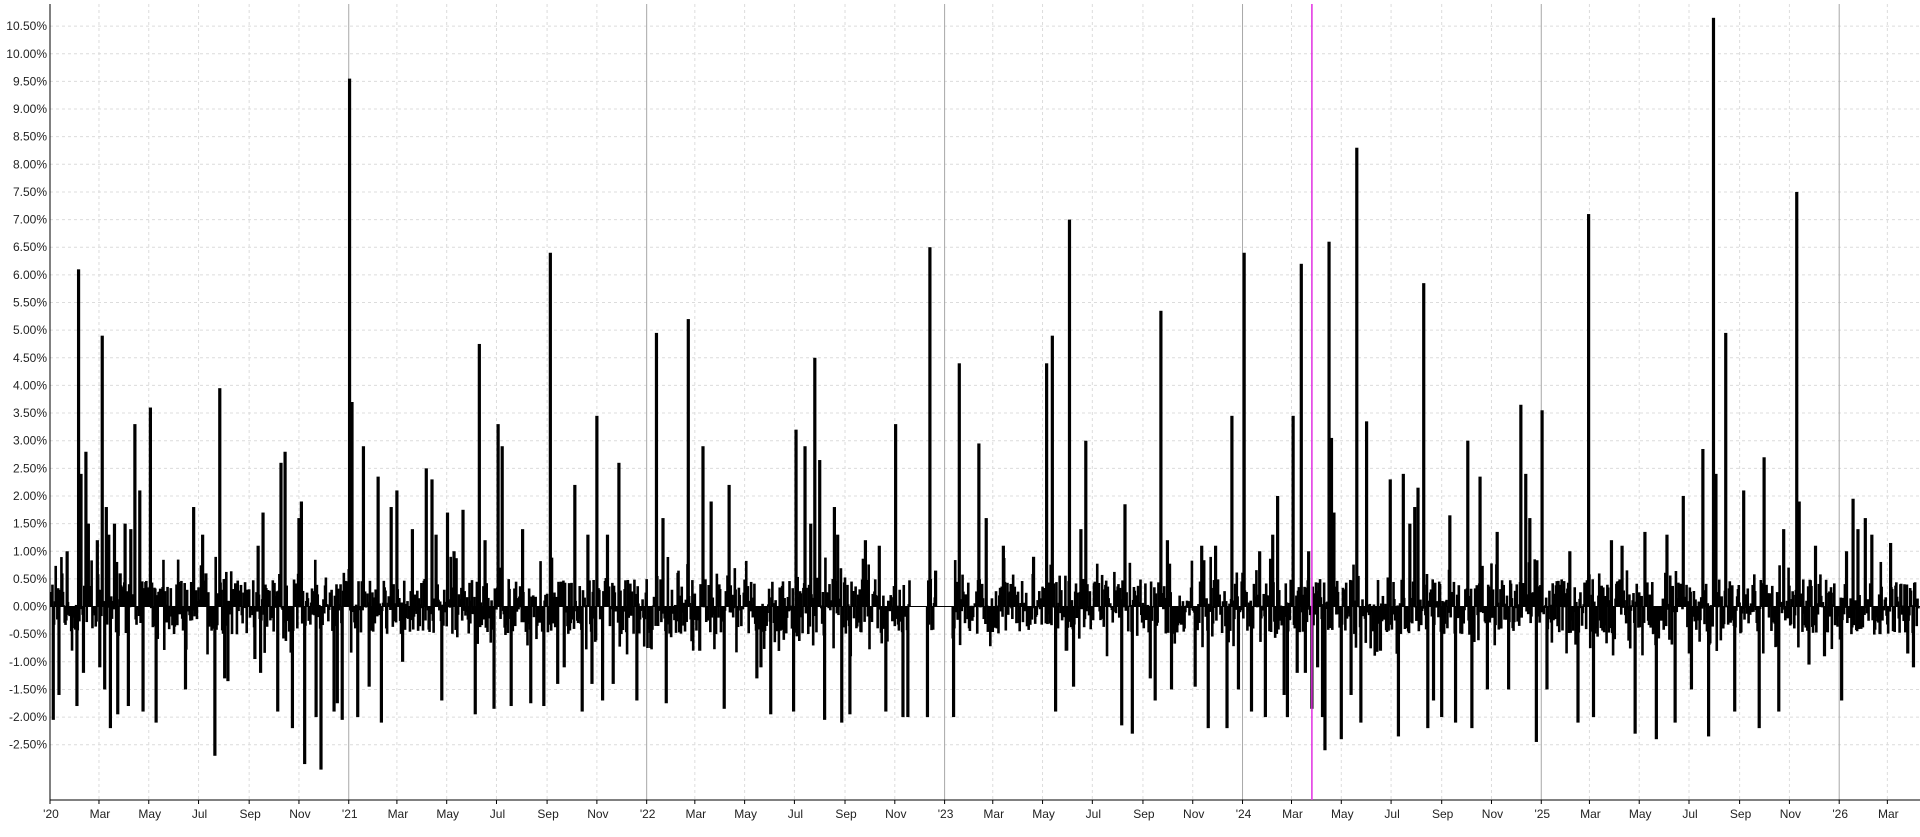 The height and width of the screenshot is (837, 1920). What do you see at coordinates (28, 662) in the screenshot?
I see `y-tick-label: -1.00%` at bounding box center [28, 662].